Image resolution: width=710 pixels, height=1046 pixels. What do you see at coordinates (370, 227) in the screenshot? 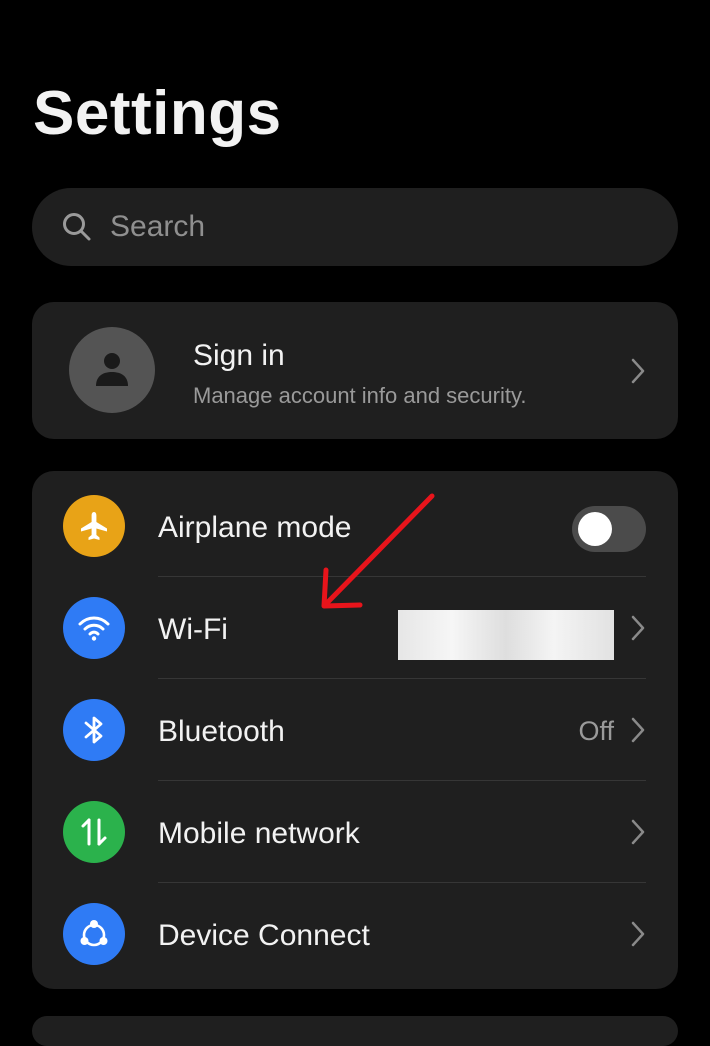
I see `search-input` at bounding box center [370, 227].